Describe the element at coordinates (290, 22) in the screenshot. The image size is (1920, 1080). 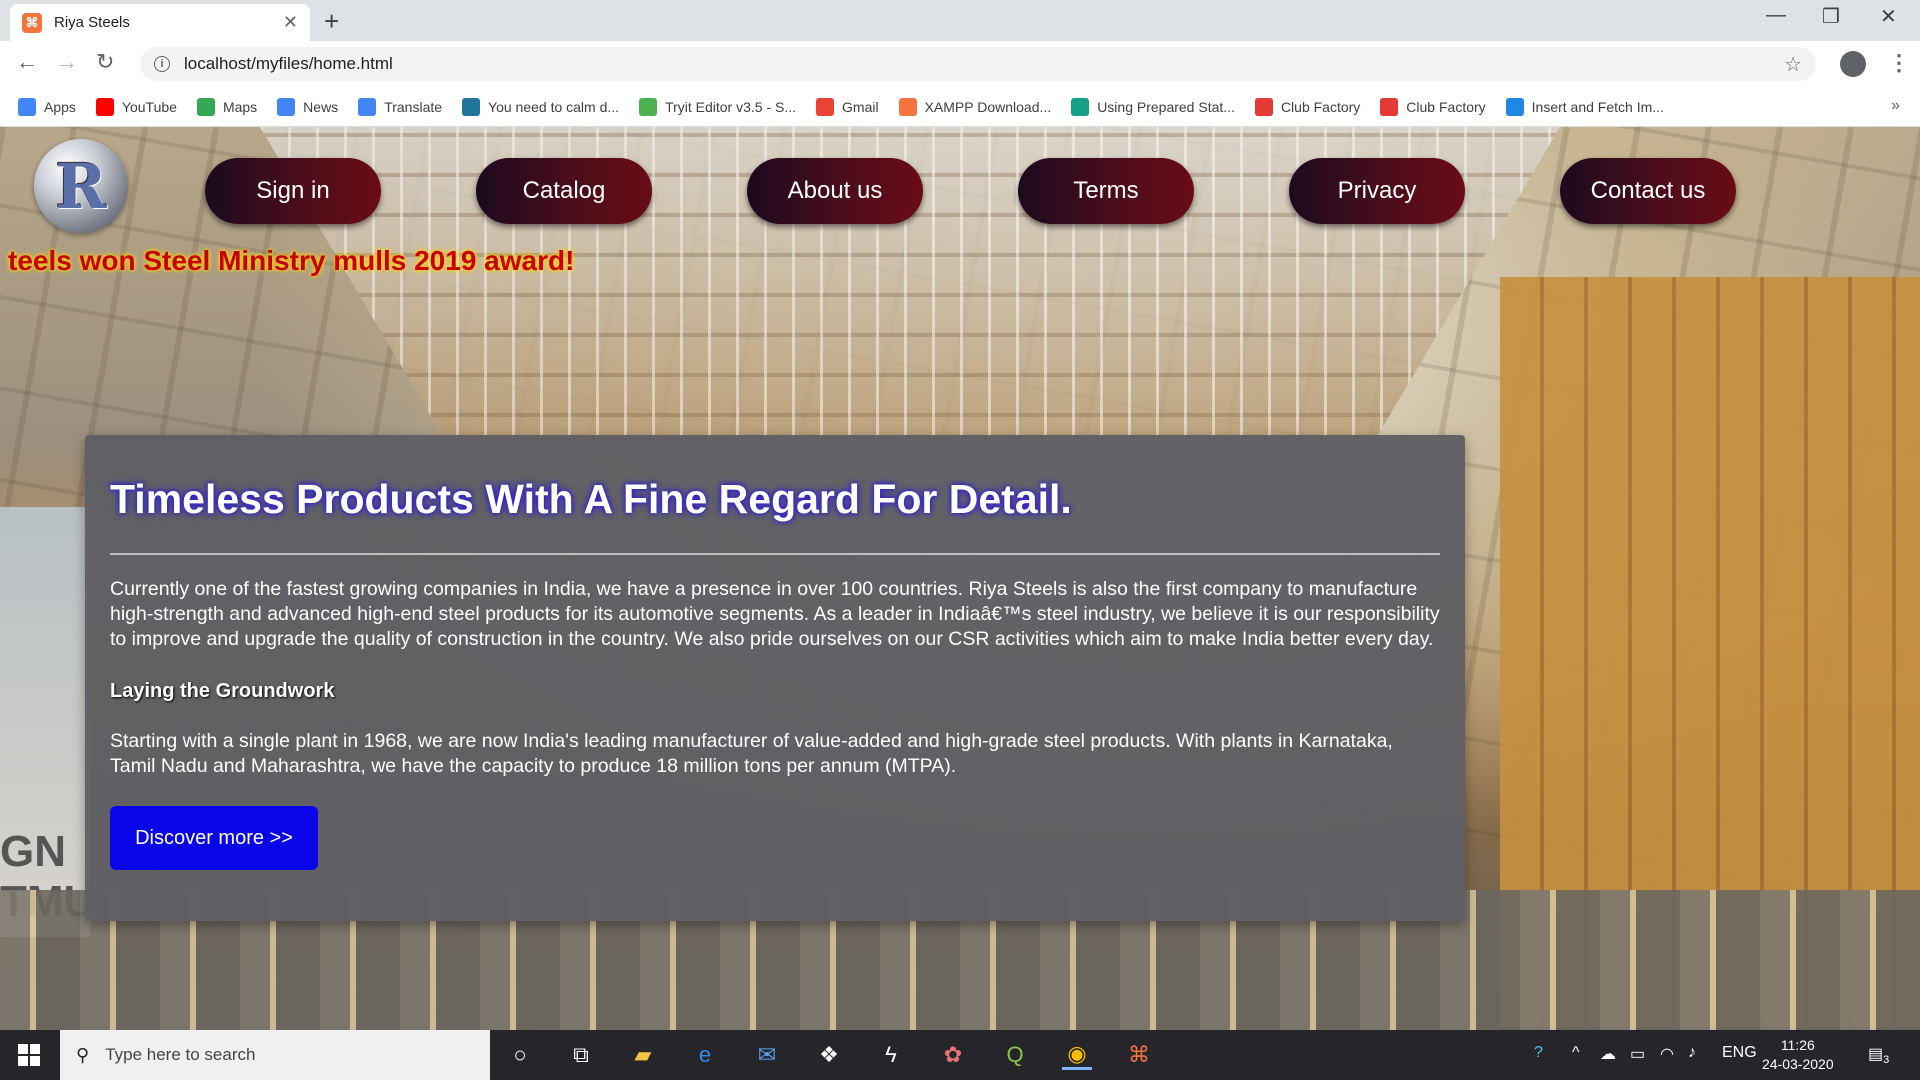
I see `close-tab-icon: ✕` at that location.